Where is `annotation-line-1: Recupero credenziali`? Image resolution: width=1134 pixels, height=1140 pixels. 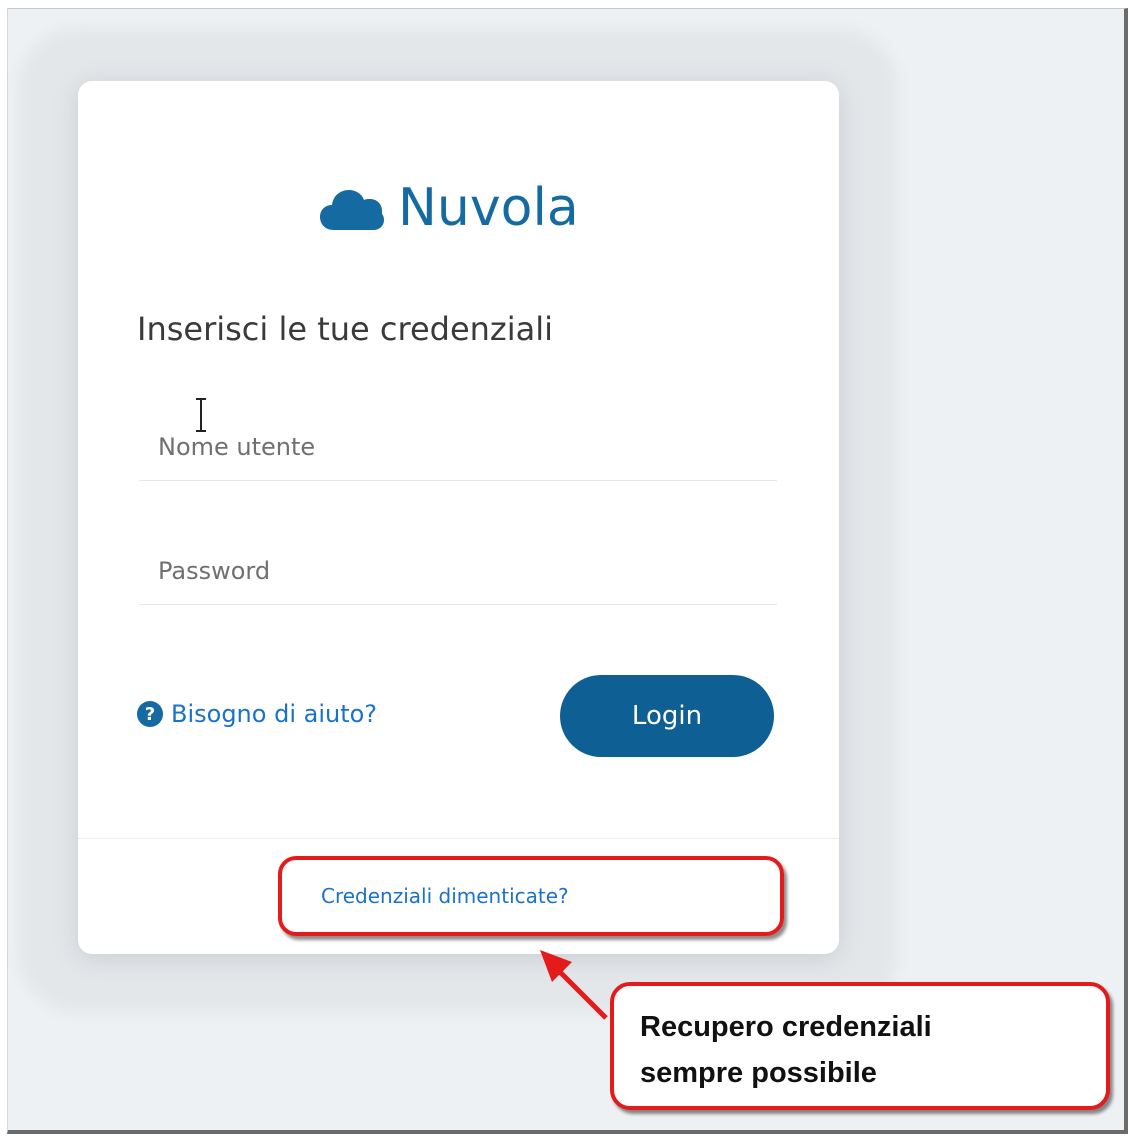 annotation-line-1: Recupero credenziali is located at coordinates (786, 1027).